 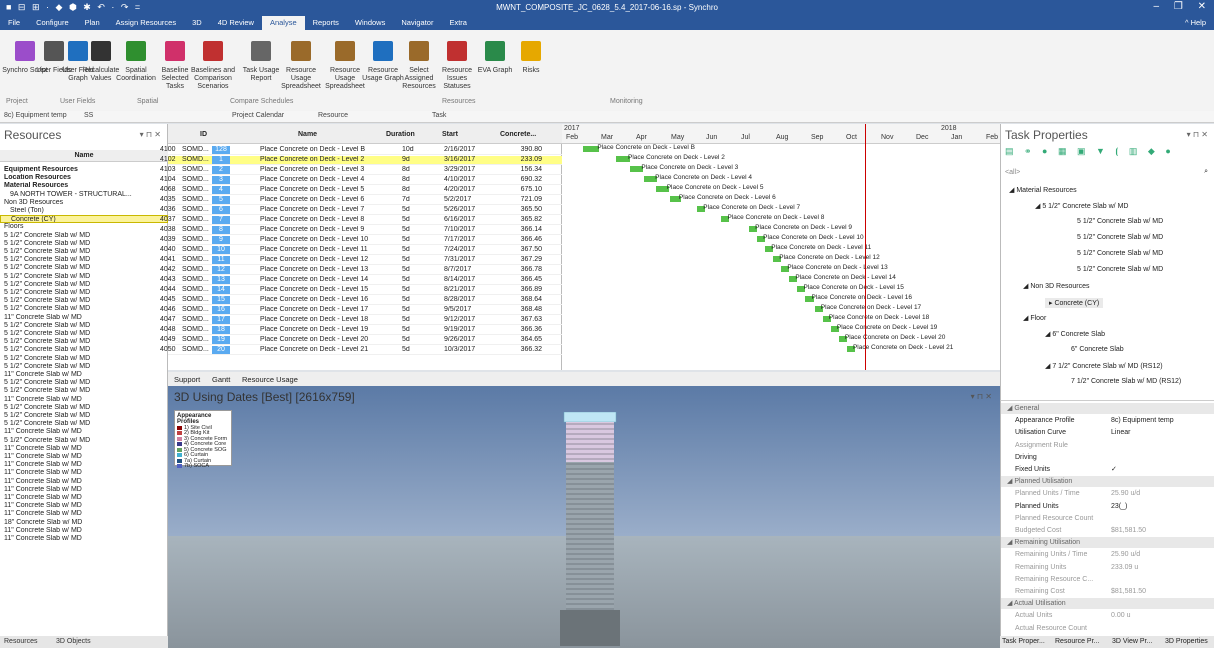 What do you see at coordinates (1107, 432) in the screenshot?
I see `property-row: Utilisation Curve Linear` at bounding box center [1107, 432].